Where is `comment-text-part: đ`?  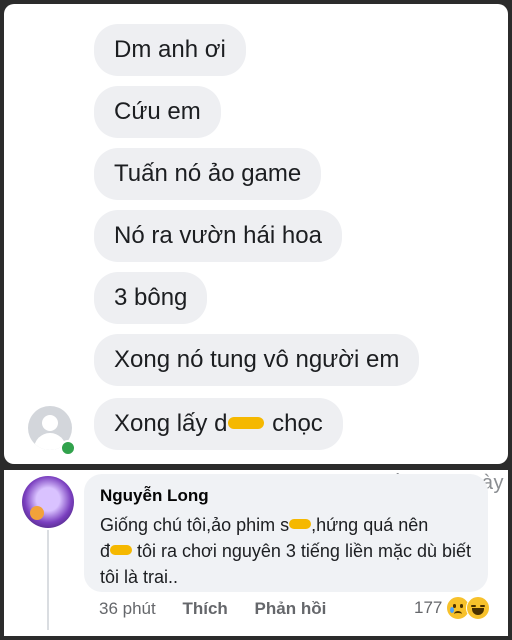 comment-text-part: đ is located at coordinates (105, 551).